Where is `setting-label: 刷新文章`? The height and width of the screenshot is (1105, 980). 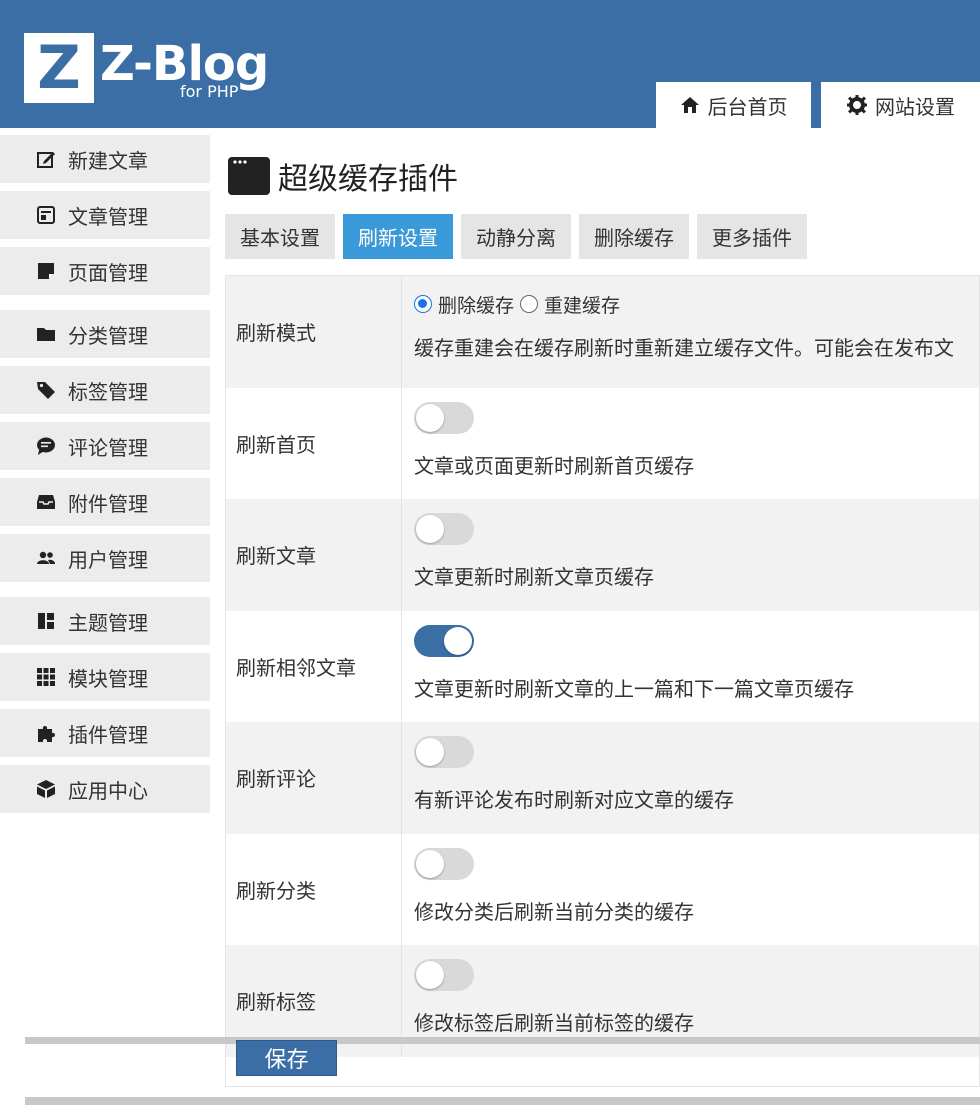 setting-label: 刷新文章 is located at coordinates (314, 555).